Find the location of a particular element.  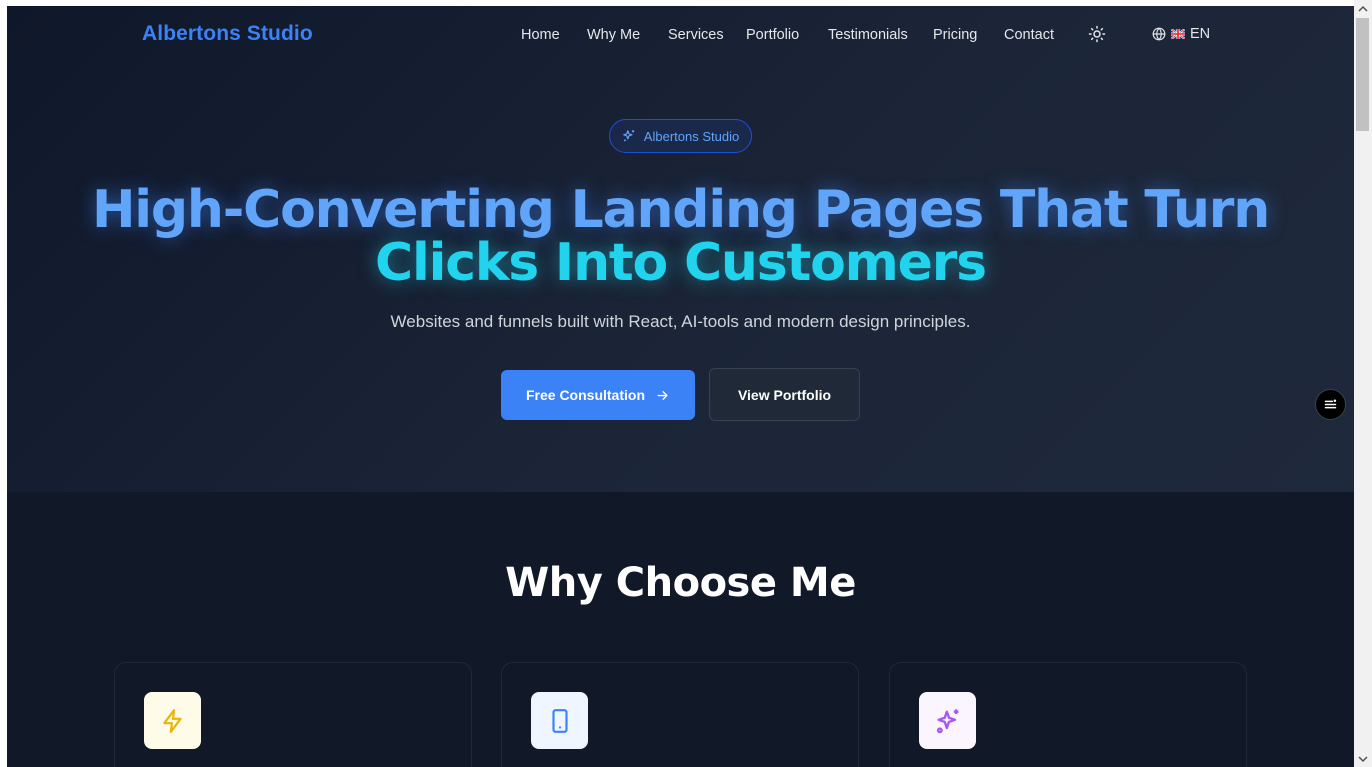

language-selector: EN is located at coordinates (1181, 34).